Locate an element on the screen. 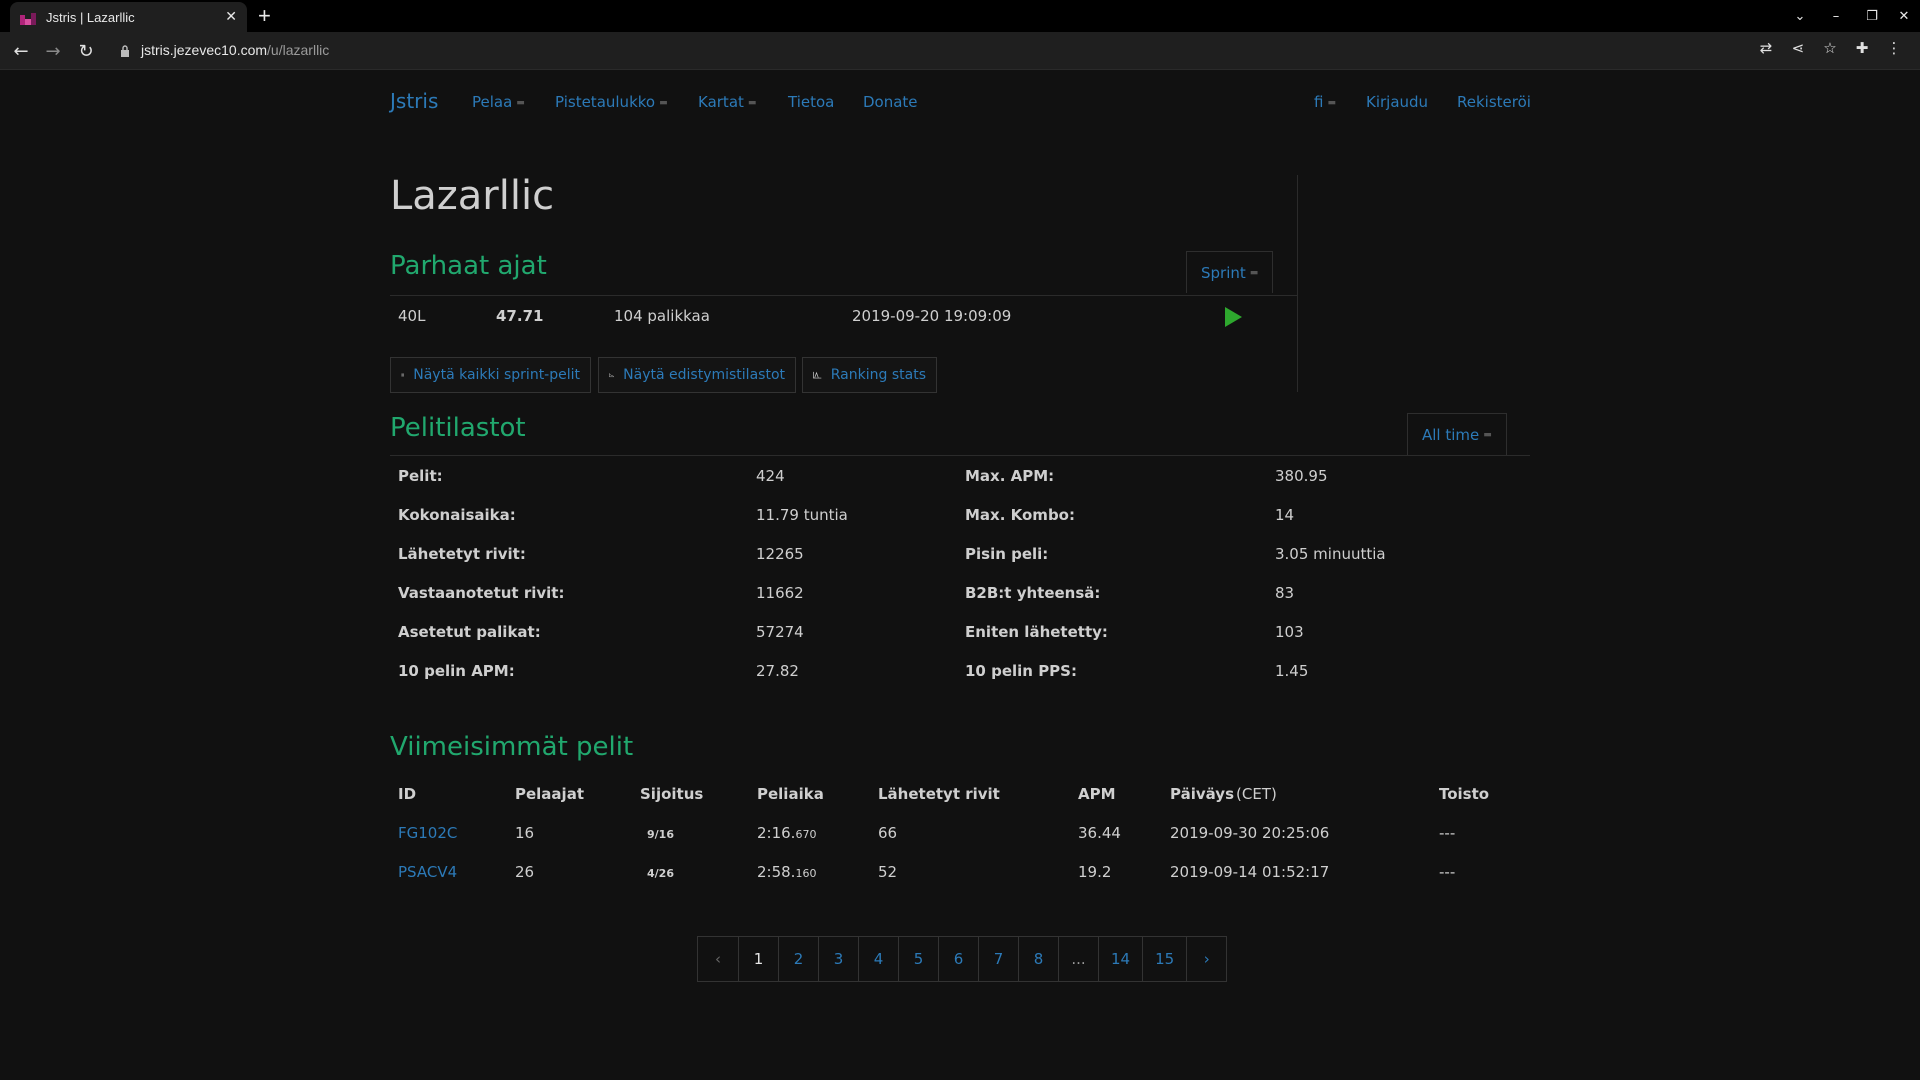 This screenshot has width=1920, height=1080. game-apm: 19.2 is located at coordinates (1095, 872).